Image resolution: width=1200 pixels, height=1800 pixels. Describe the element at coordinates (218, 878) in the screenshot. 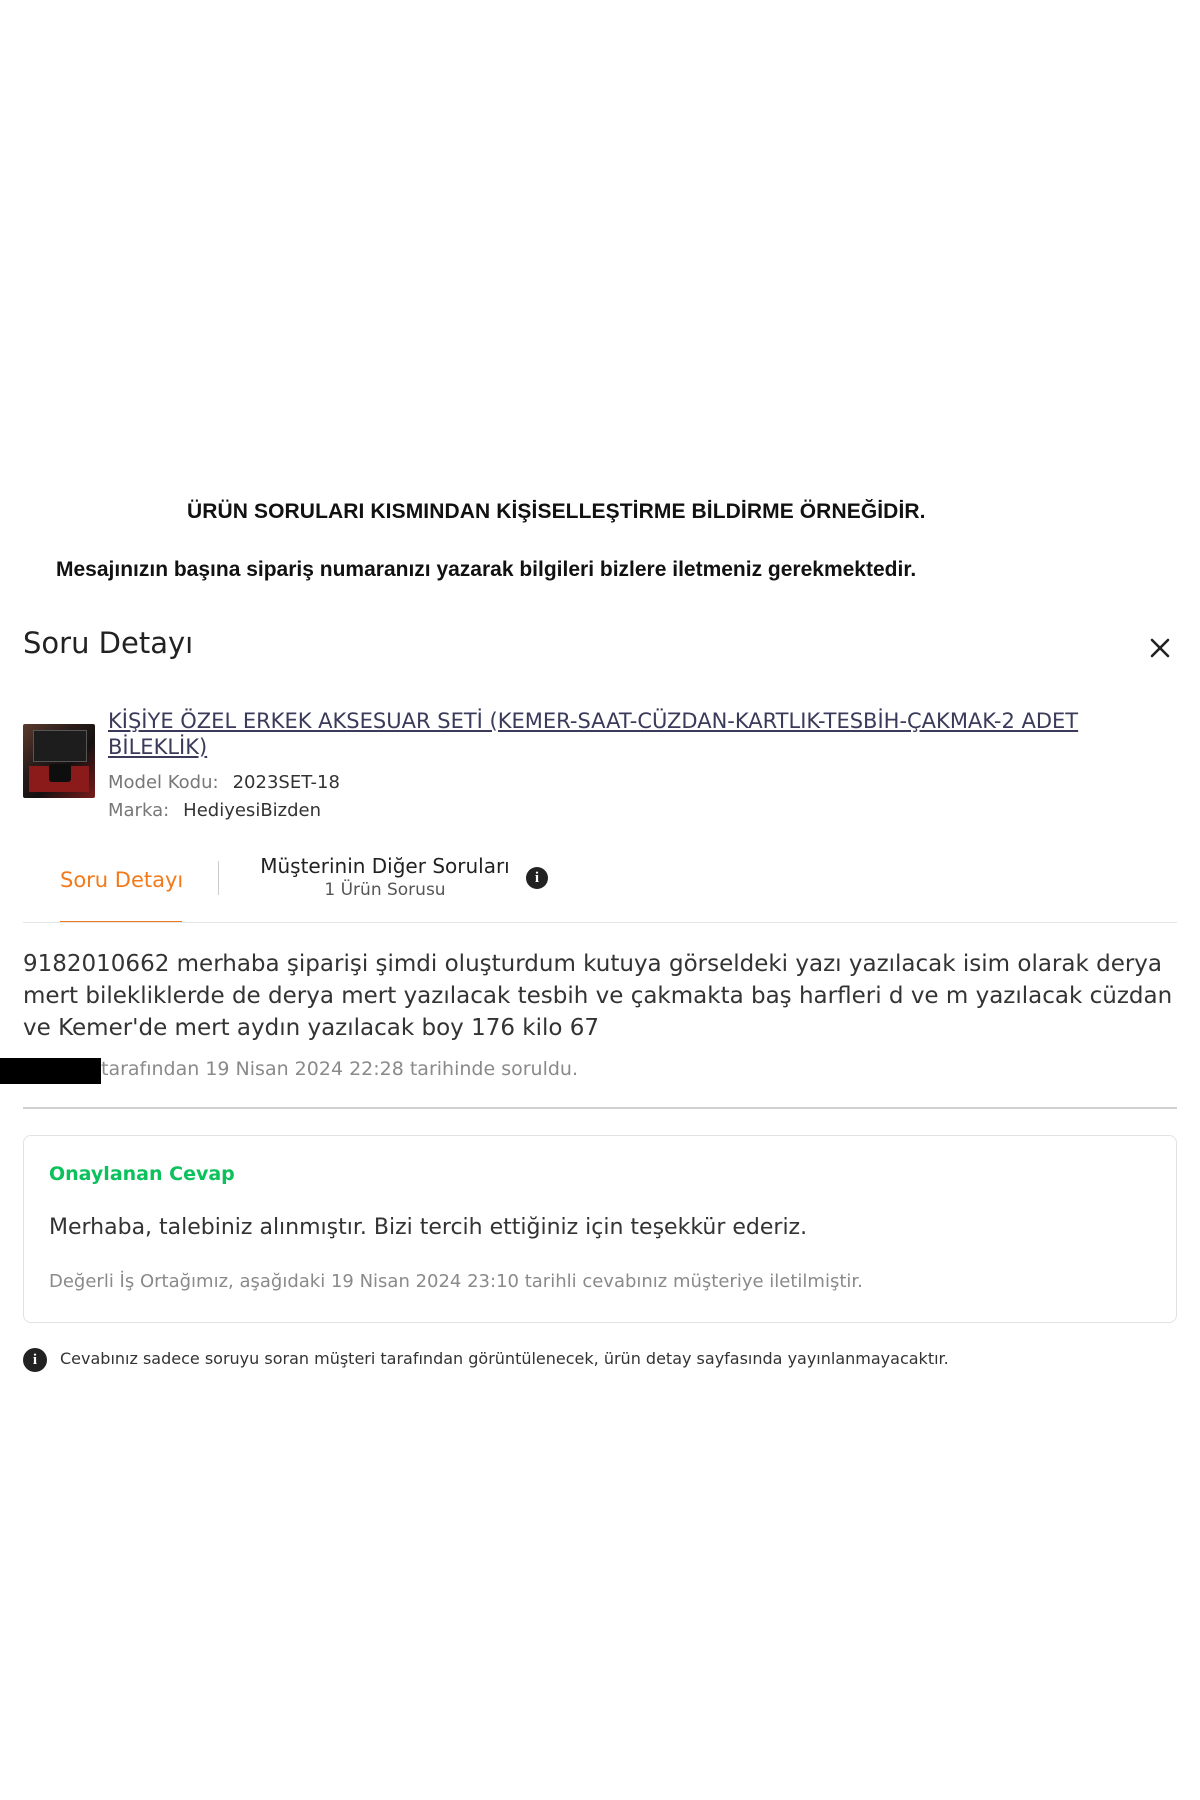

I see `tab-divider` at that location.